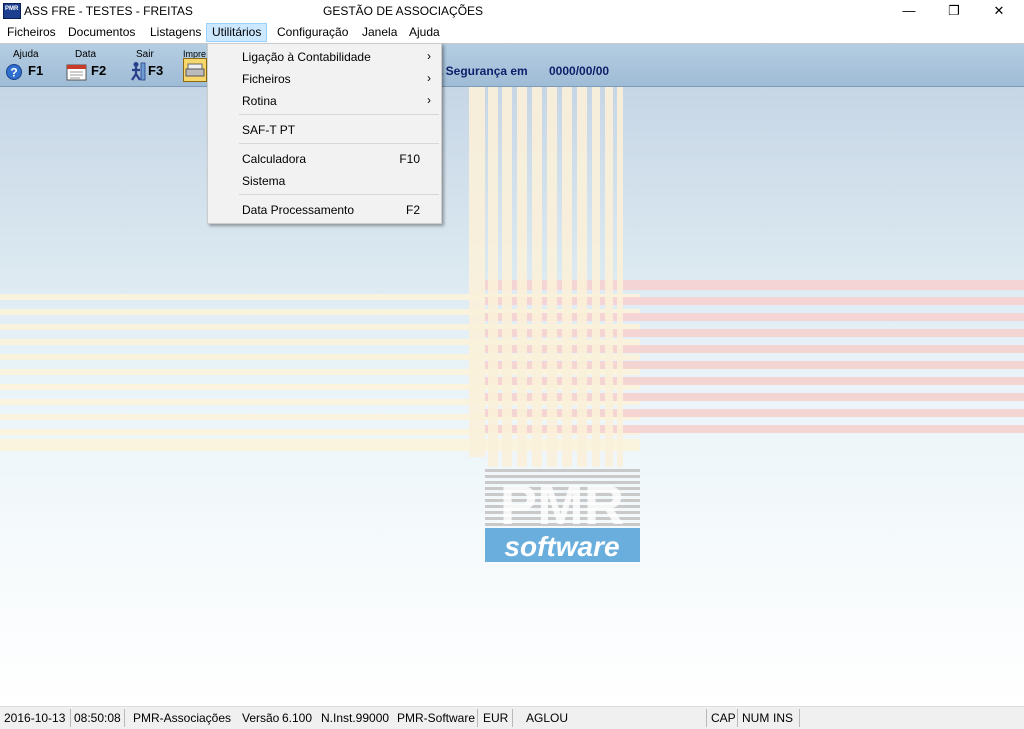  What do you see at coordinates (547, 718) in the screenshot?
I see `status-user: AGLOU` at bounding box center [547, 718].